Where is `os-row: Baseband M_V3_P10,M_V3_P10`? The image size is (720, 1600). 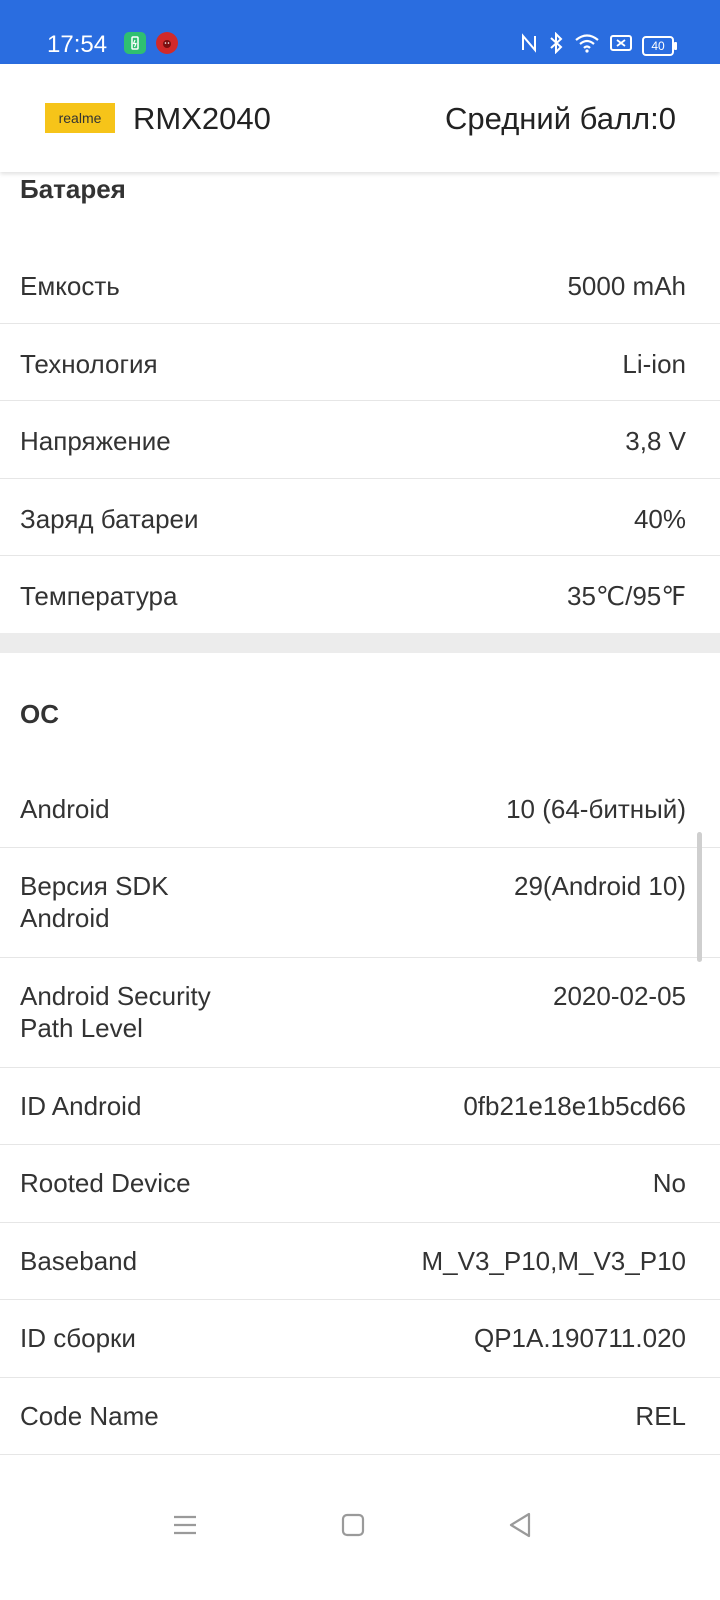
os-row: Baseband M_V3_P10,M_V3_P10 is located at coordinates (360, 1261).